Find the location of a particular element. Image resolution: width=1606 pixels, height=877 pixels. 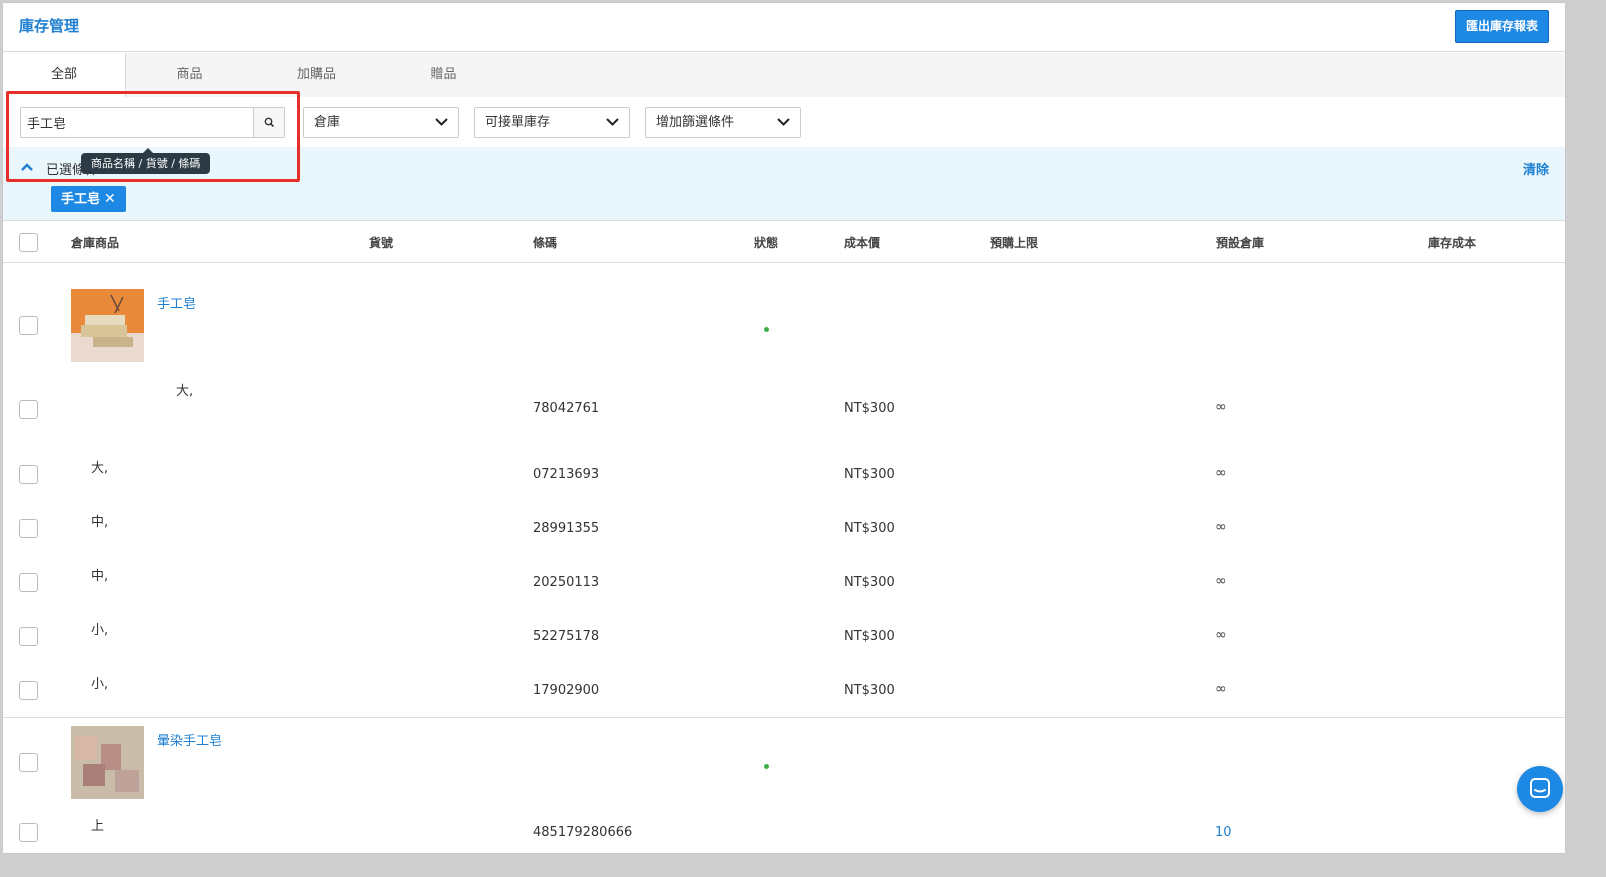

variant-barcode: 52275178 is located at coordinates (566, 636).